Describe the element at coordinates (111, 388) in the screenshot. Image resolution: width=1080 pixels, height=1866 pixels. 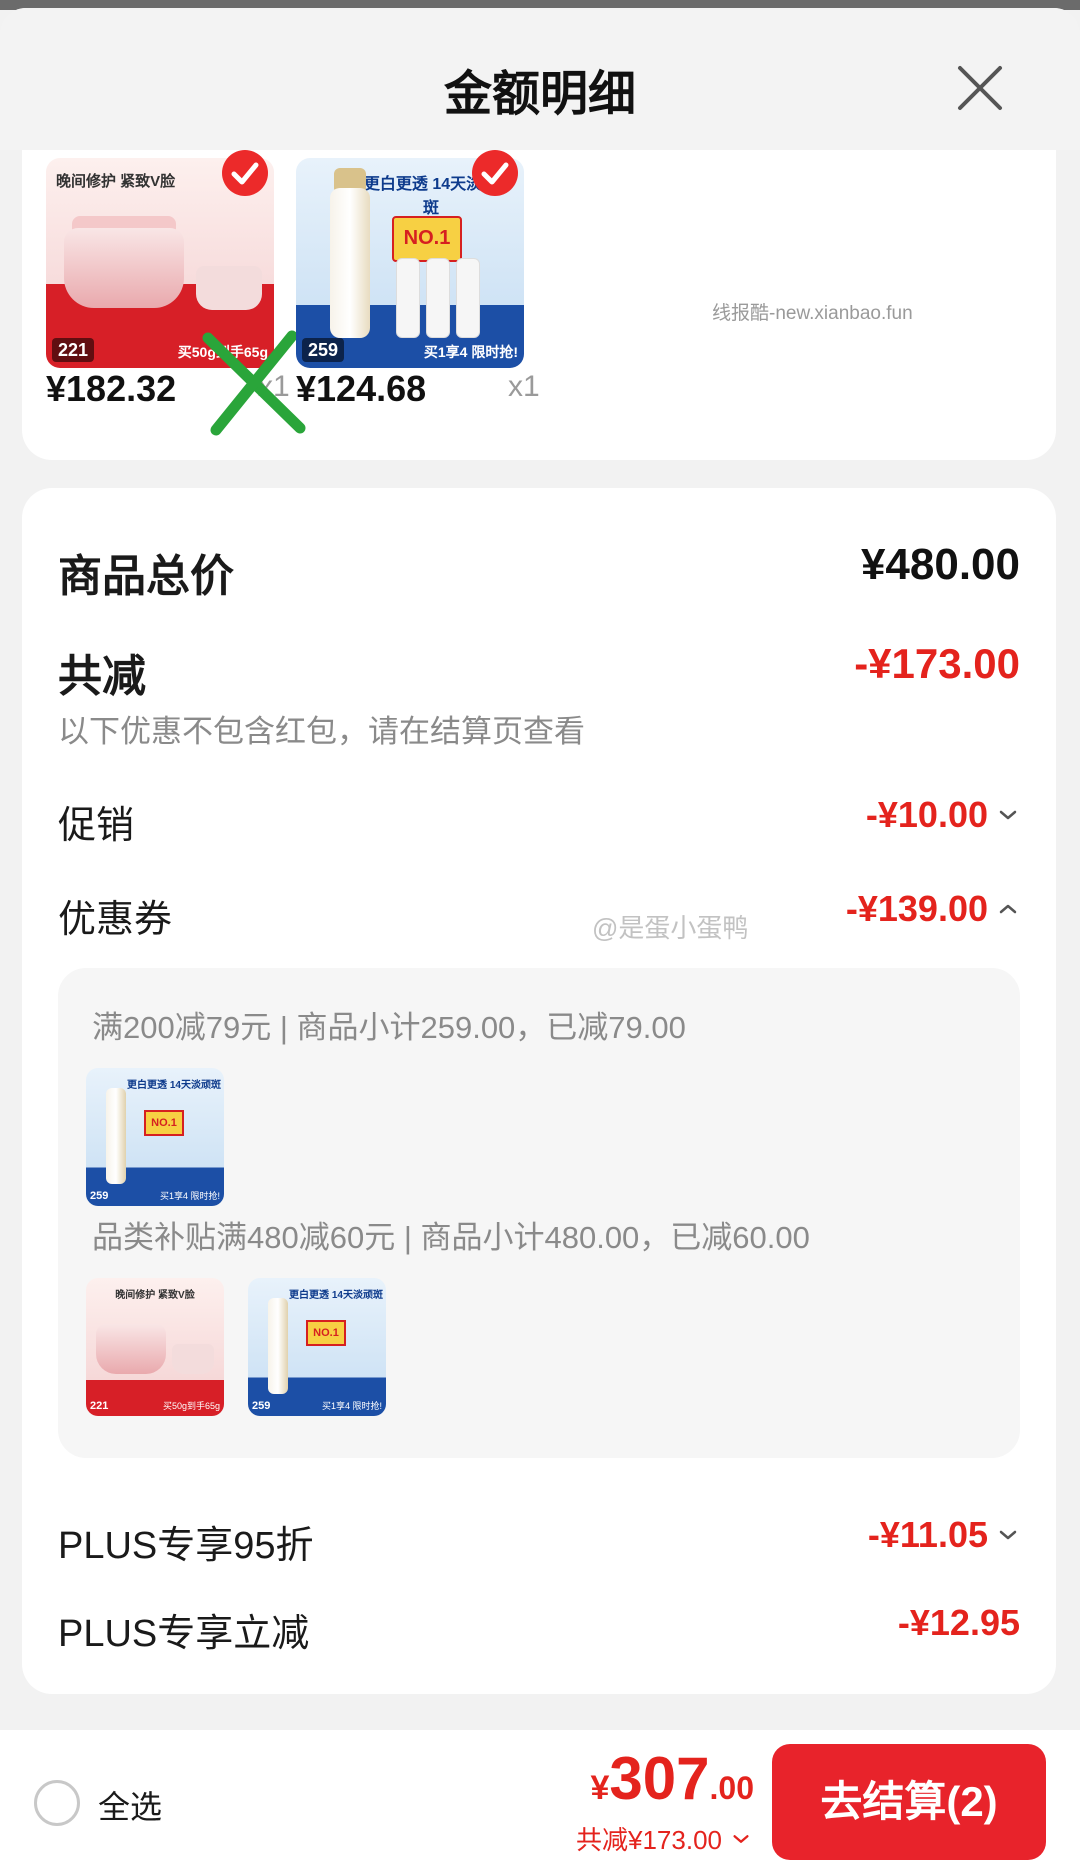
I see `product-price: ¥182.32` at that location.